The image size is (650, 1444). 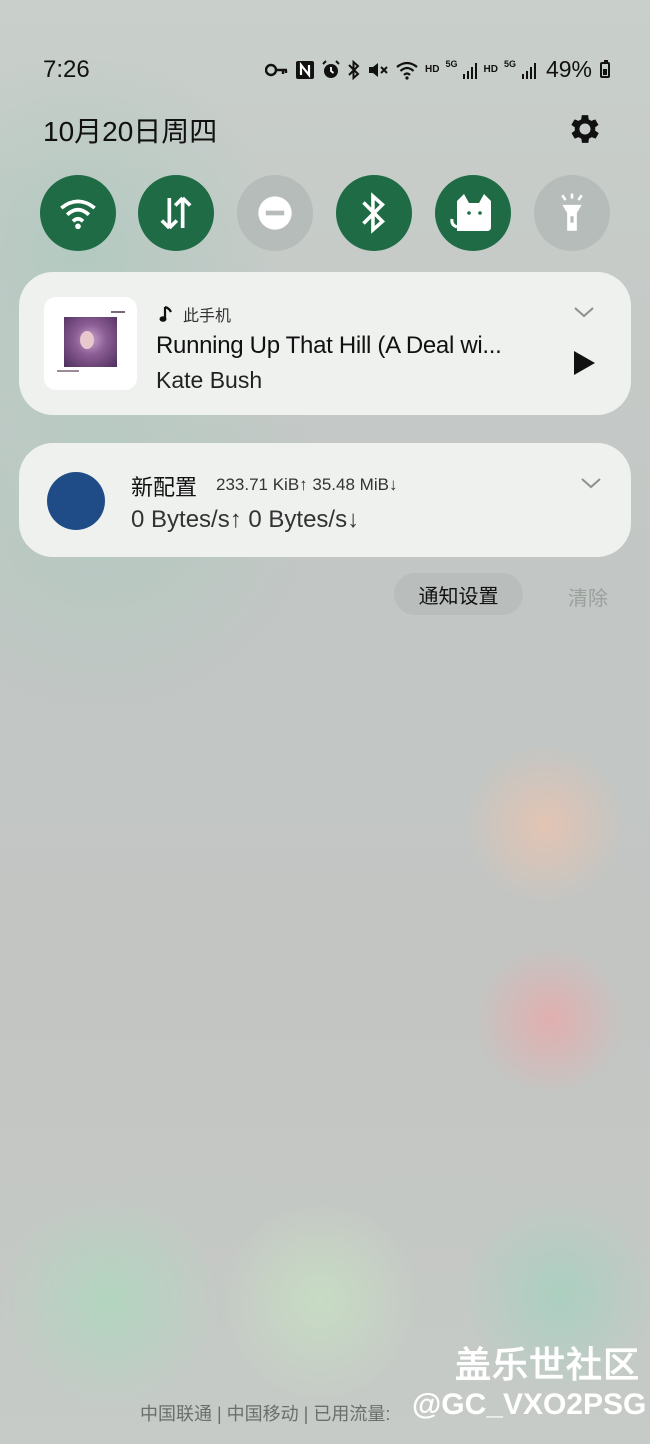 I want to click on music-note-icon, so click(x=165, y=313).